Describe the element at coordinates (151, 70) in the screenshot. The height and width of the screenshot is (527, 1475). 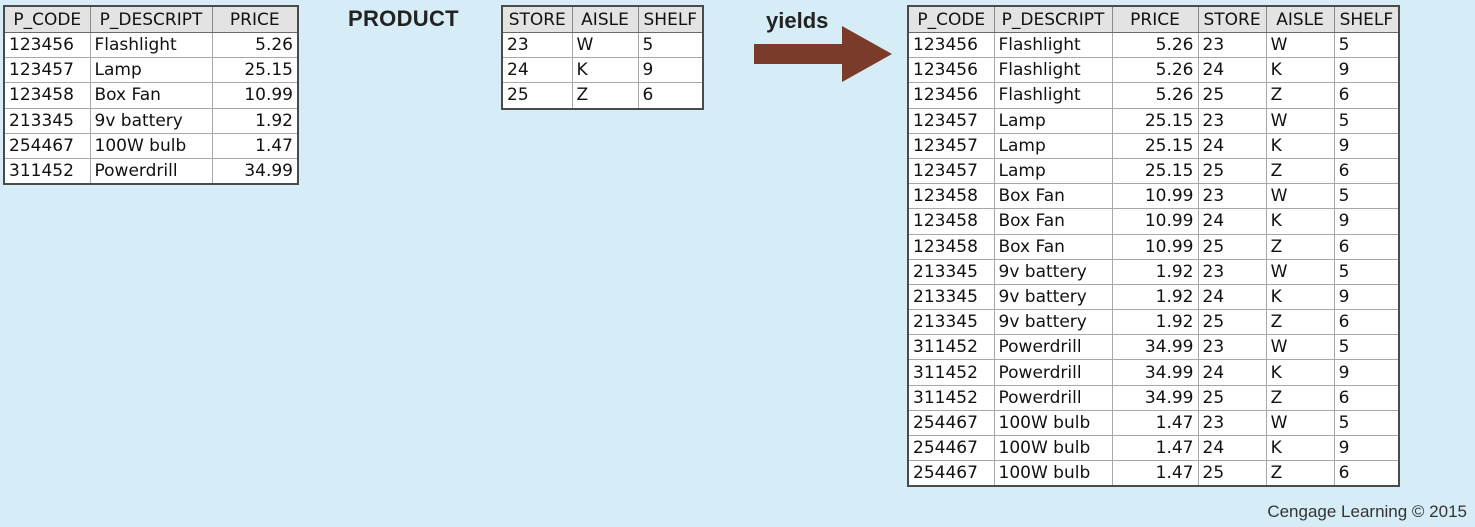
I see `table-row: 123457 Lamp 25.15` at that location.